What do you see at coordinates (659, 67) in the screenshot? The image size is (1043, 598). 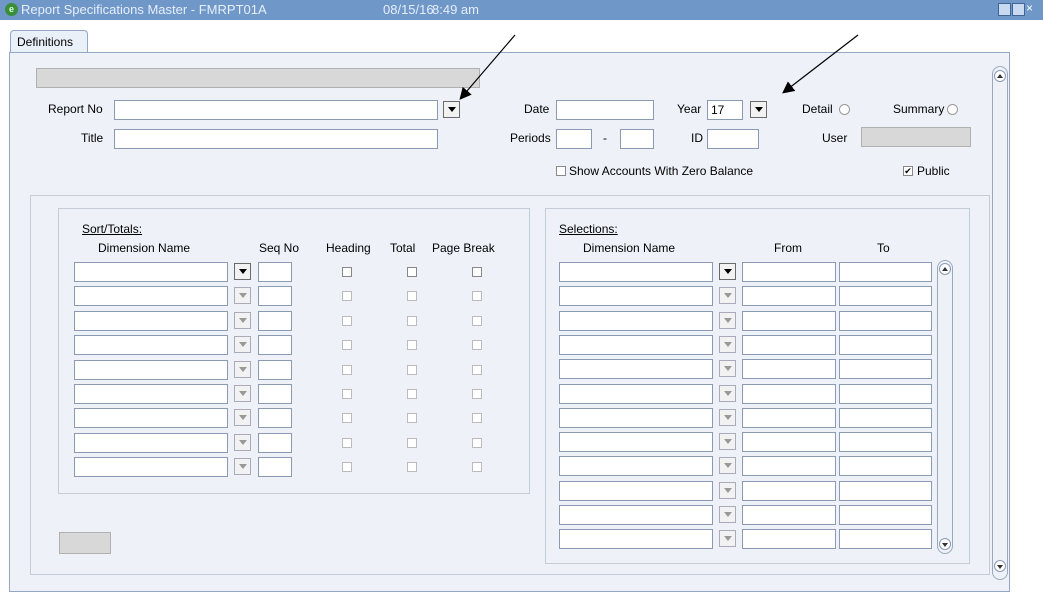 I see `annotation-arrows` at bounding box center [659, 67].